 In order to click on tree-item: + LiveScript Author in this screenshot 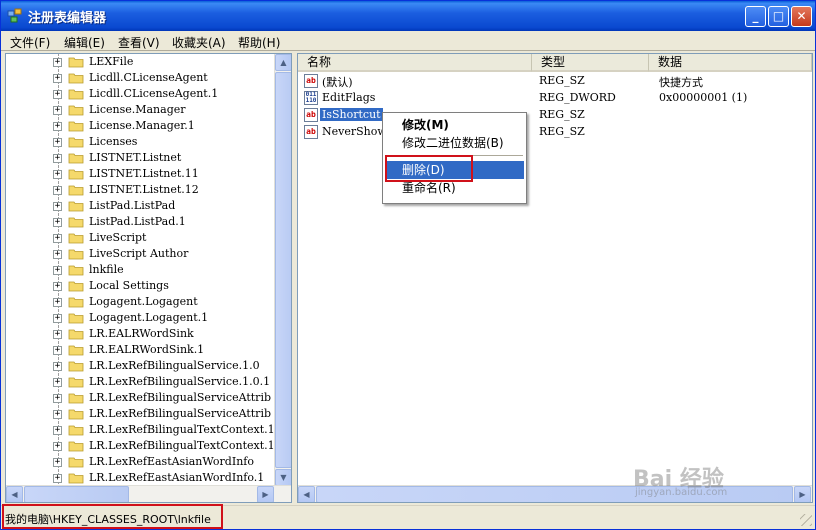, I will do `click(141, 254)`.